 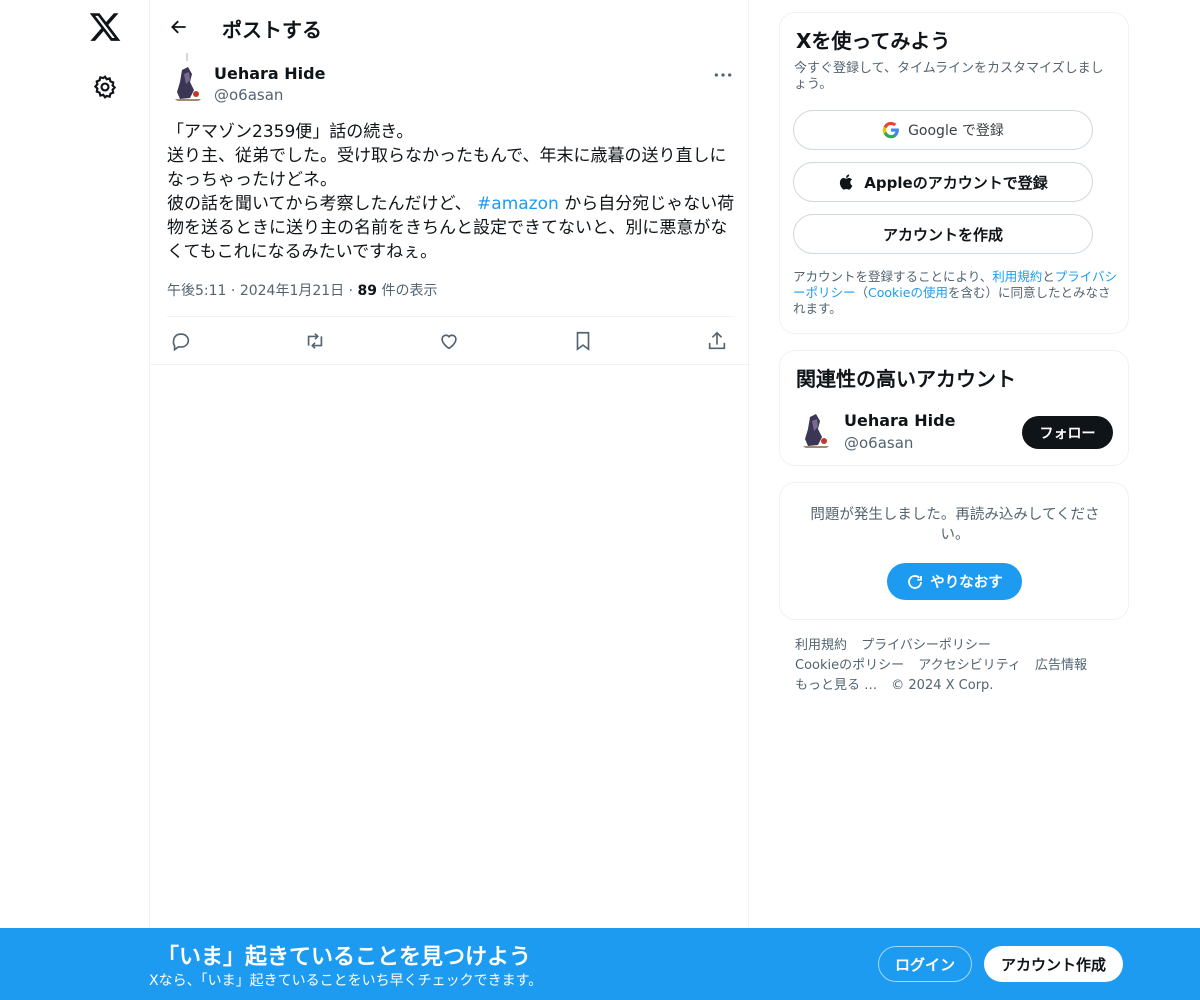 I want to click on divider, so click(x=450, y=364).